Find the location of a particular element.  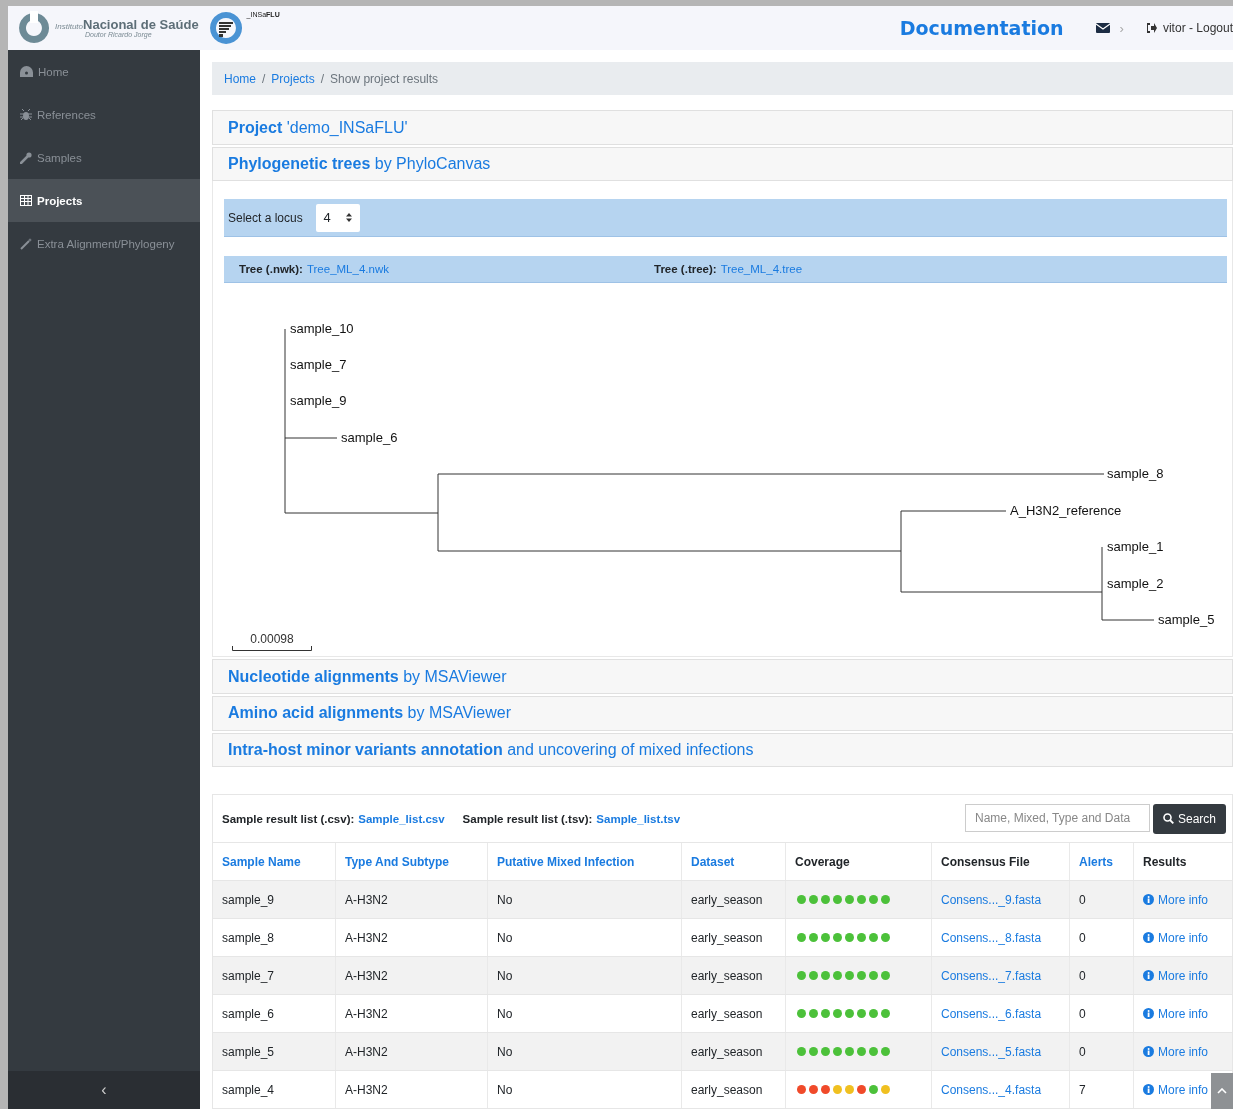

leaf-label: sample_6 is located at coordinates (369, 438).